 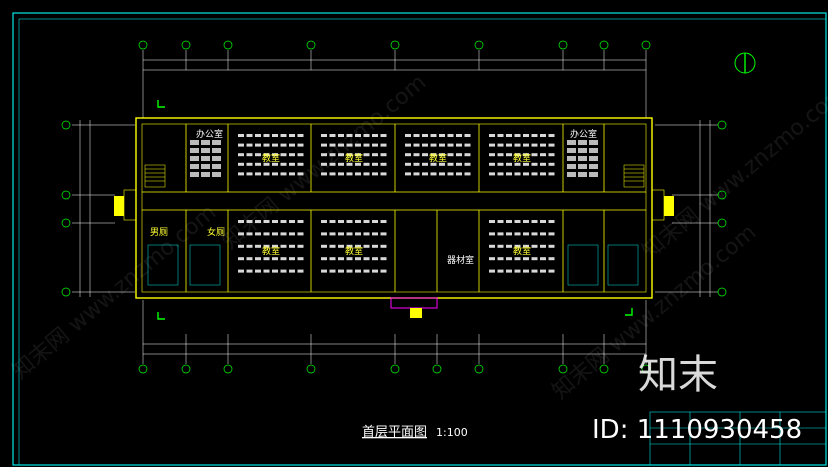 What do you see at coordinates (678, 375) in the screenshot?
I see `brand-logo: 知末` at bounding box center [678, 375].